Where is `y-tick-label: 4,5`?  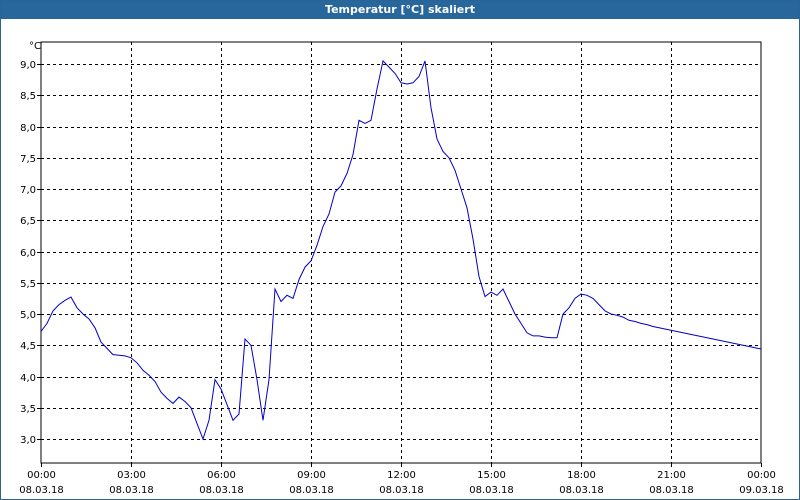 y-tick-label: 4,5 is located at coordinates (28, 346).